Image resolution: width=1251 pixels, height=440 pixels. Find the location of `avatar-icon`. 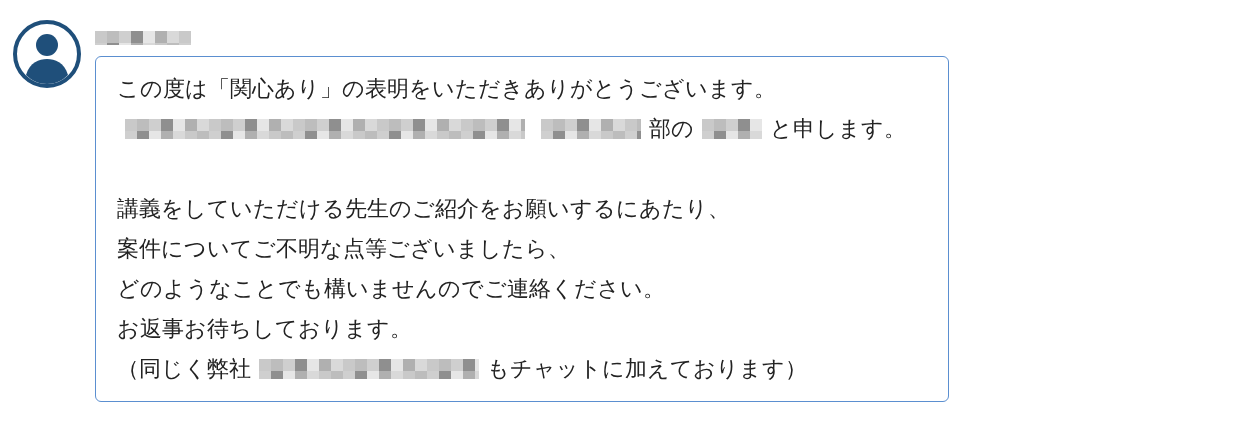

avatar-icon is located at coordinates (47, 54).